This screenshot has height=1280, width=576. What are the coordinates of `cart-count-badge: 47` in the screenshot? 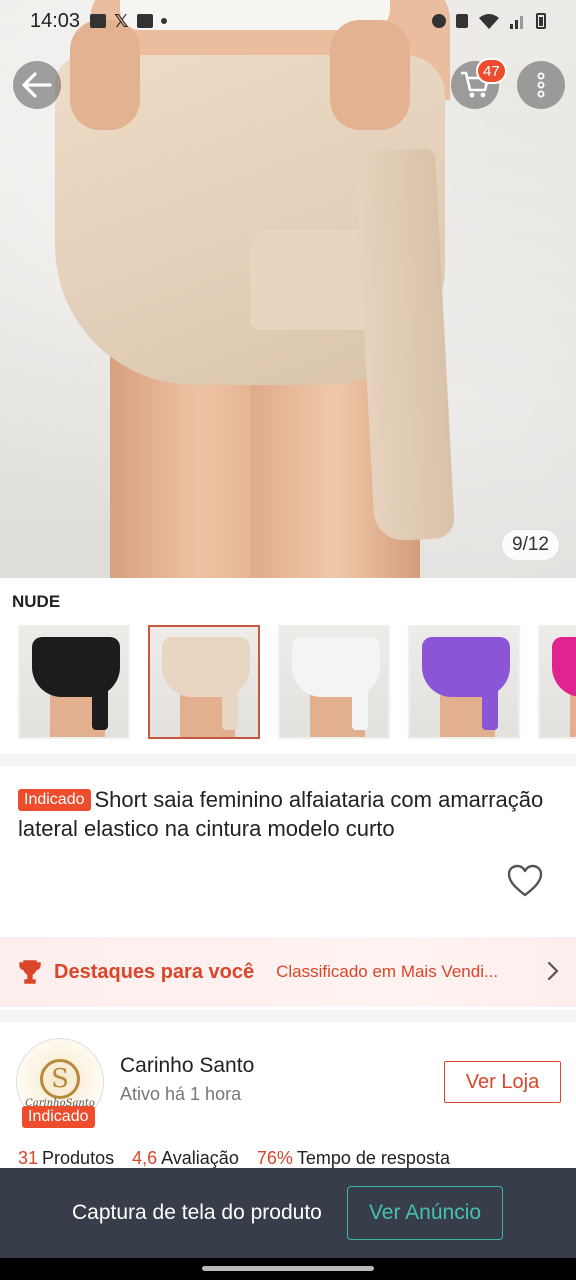 It's located at (491, 71).